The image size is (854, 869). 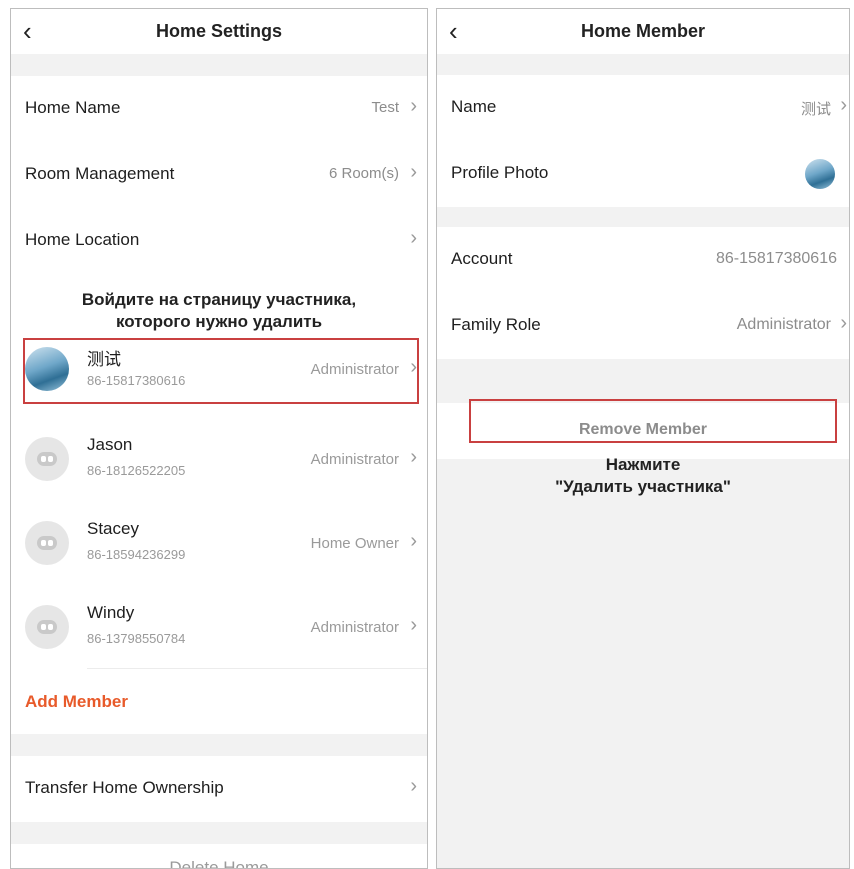 What do you see at coordinates (643, 326) in the screenshot?
I see `family-role-row: Family Role Administrator ›` at bounding box center [643, 326].